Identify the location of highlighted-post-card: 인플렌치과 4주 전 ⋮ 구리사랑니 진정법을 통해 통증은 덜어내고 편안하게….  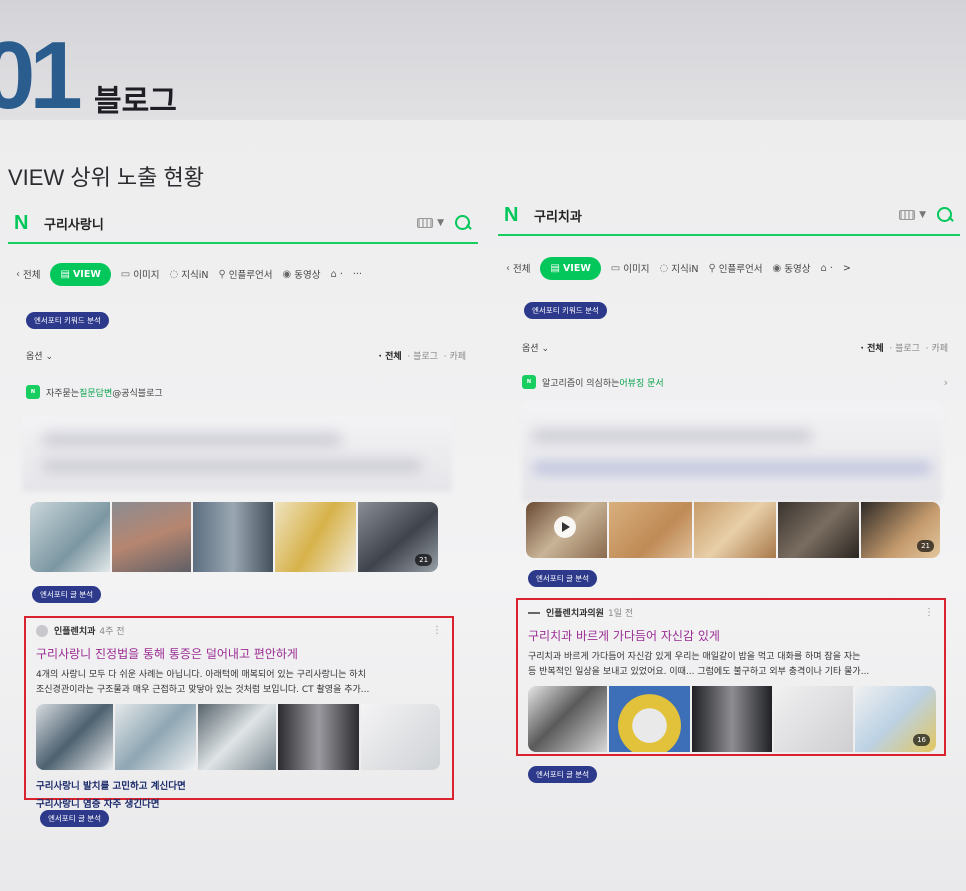
(239, 713).